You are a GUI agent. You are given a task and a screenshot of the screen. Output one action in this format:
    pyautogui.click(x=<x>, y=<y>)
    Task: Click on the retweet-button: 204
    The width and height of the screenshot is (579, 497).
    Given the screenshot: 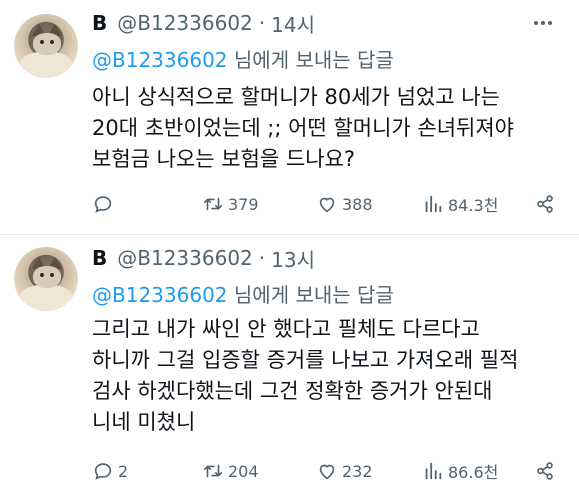 What is the action you would take?
    pyautogui.click(x=230, y=471)
    